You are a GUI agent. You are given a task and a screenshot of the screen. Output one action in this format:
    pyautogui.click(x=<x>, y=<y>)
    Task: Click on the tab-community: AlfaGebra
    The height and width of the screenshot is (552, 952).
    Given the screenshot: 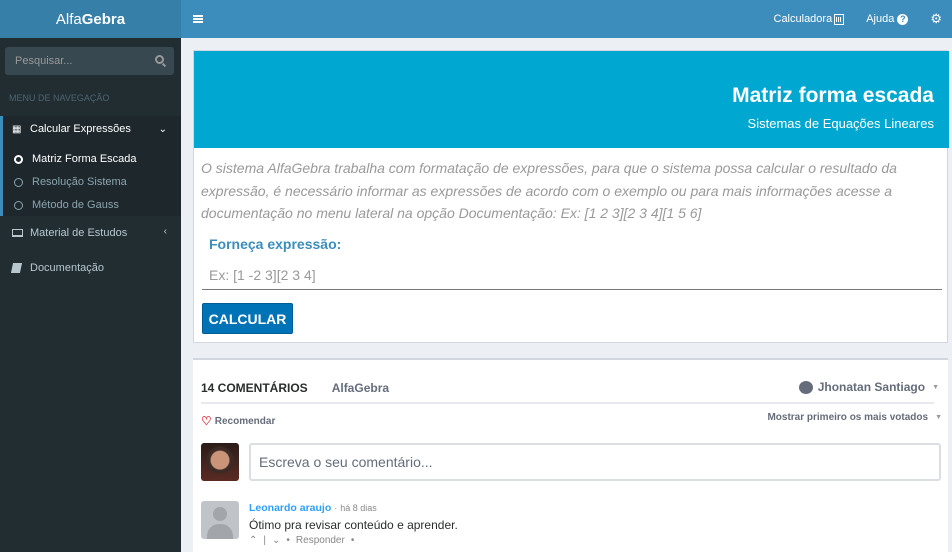 What is the action you would take?
    pyautogui.click(x=360, y=392)
    